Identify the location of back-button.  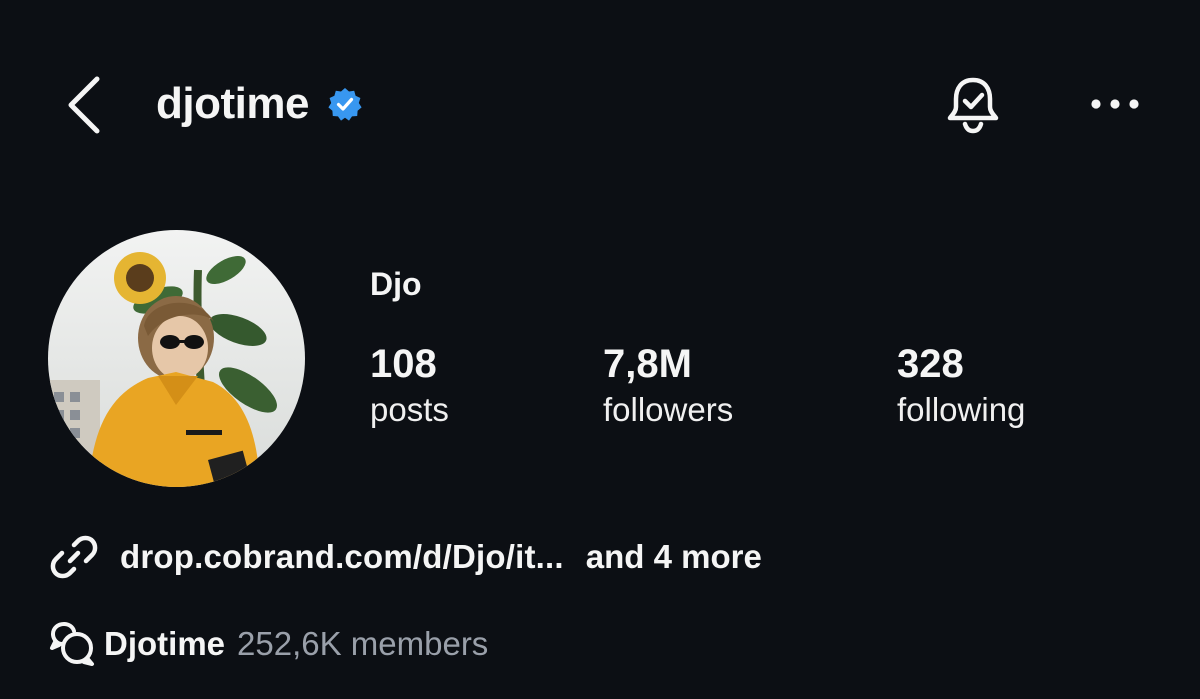
(83, 105).